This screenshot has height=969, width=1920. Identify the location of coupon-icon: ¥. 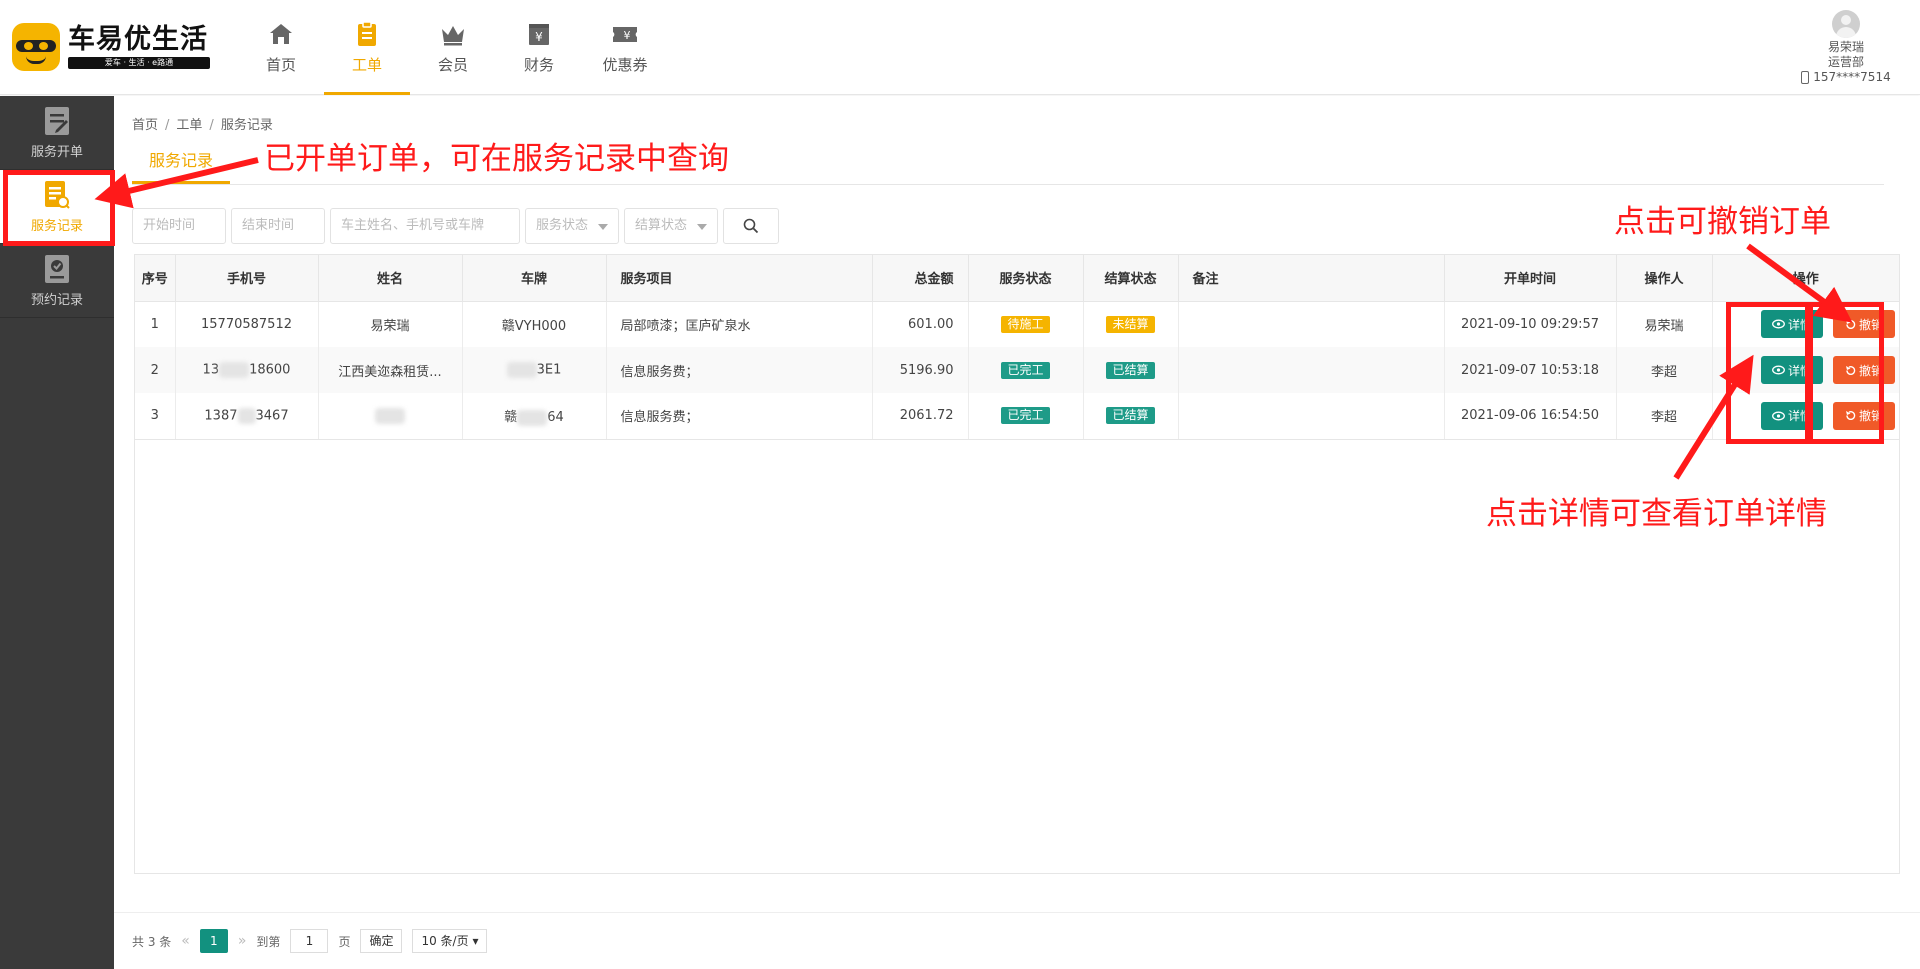
(625, 34).